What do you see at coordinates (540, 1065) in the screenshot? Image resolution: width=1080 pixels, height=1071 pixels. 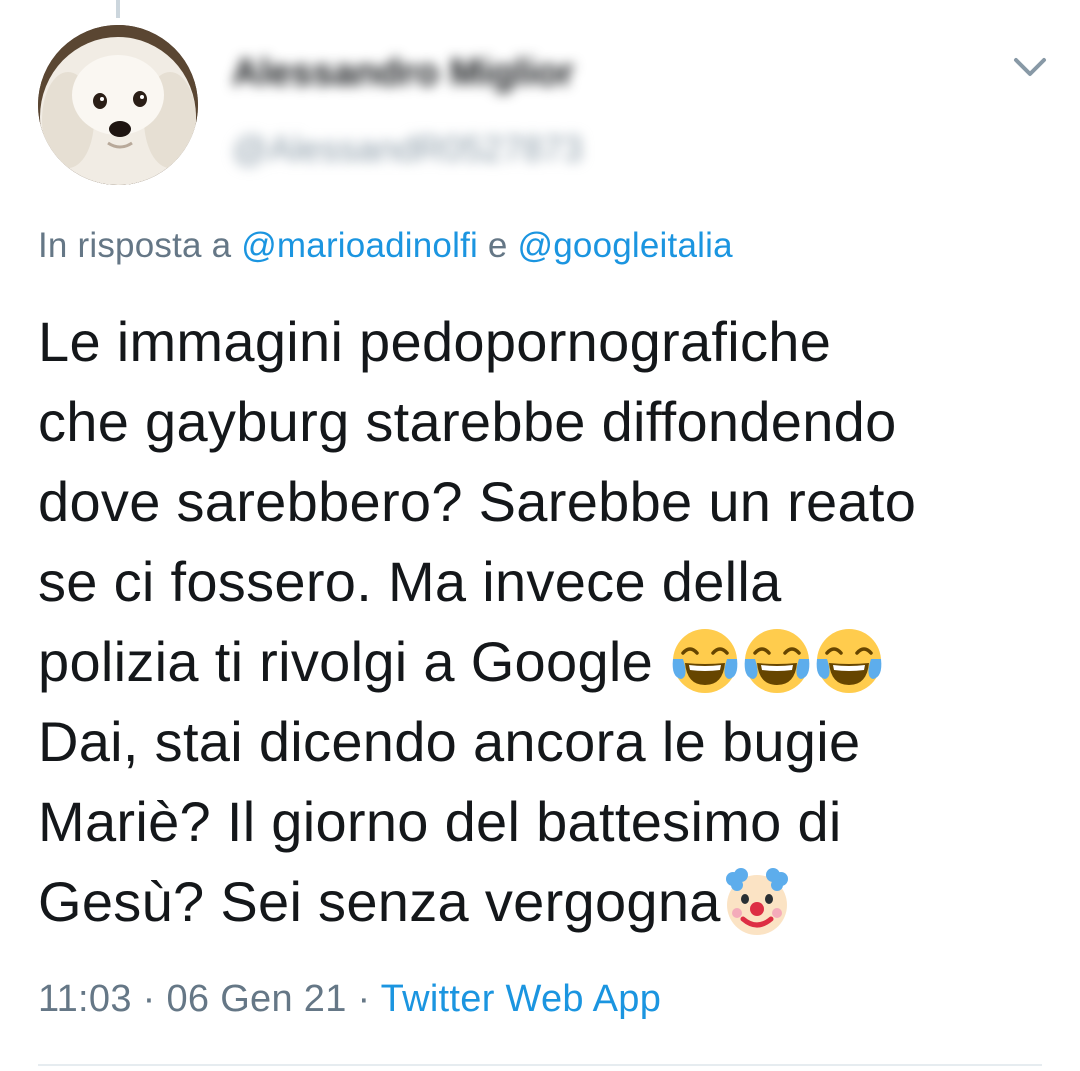 I see `divider` at bounding box center [540, 1065].